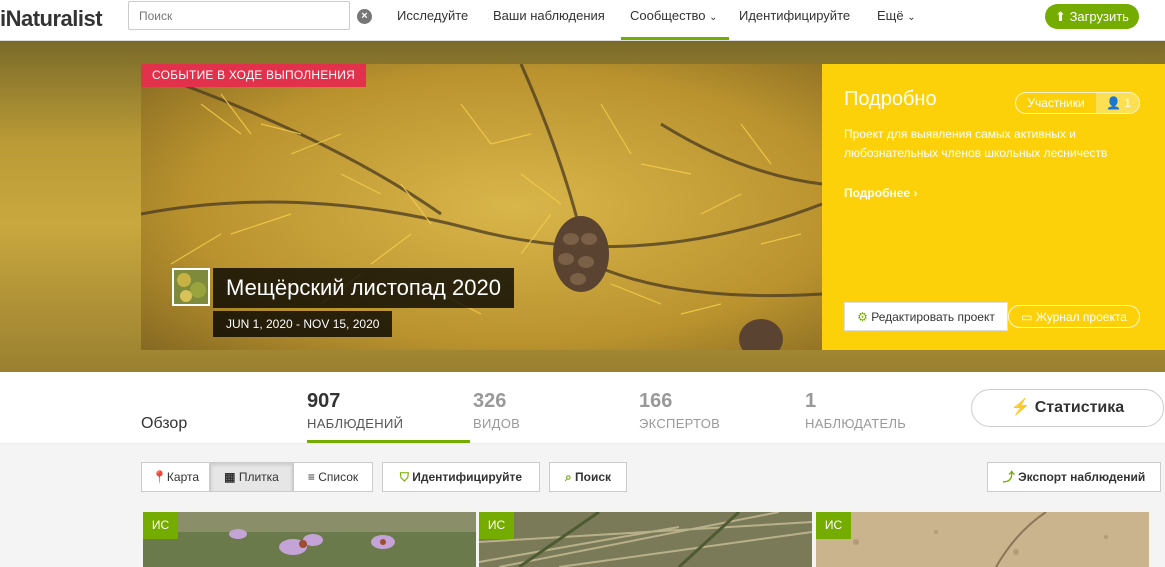 The height and width of the screenshot is (567, 1165). I want to click on details-title: Подробно, so click(890, 99).